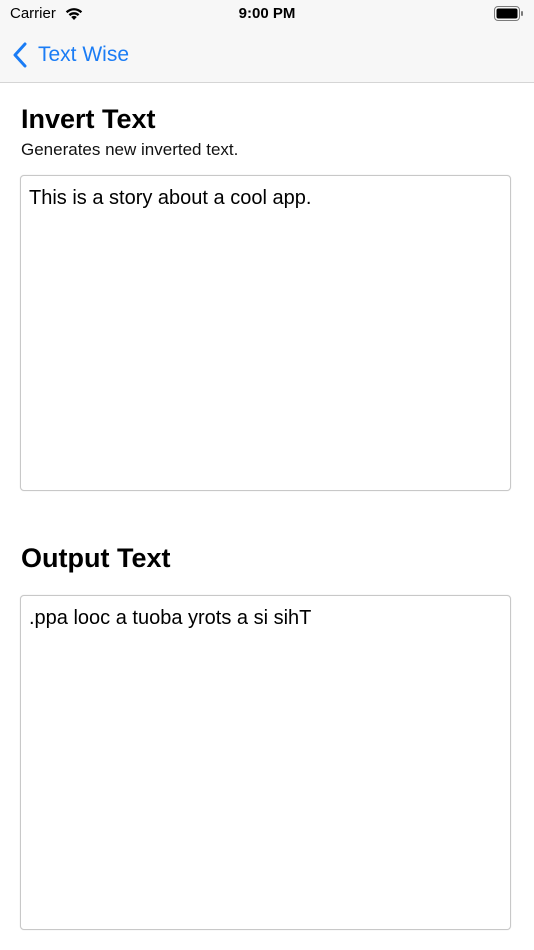 Image resolution: width=534 pixels, height=950 pixels. What do you see at coordinates (96, 558) in the screenshot?
I see `output-title: Output Text` at bounding box center [96, 558].